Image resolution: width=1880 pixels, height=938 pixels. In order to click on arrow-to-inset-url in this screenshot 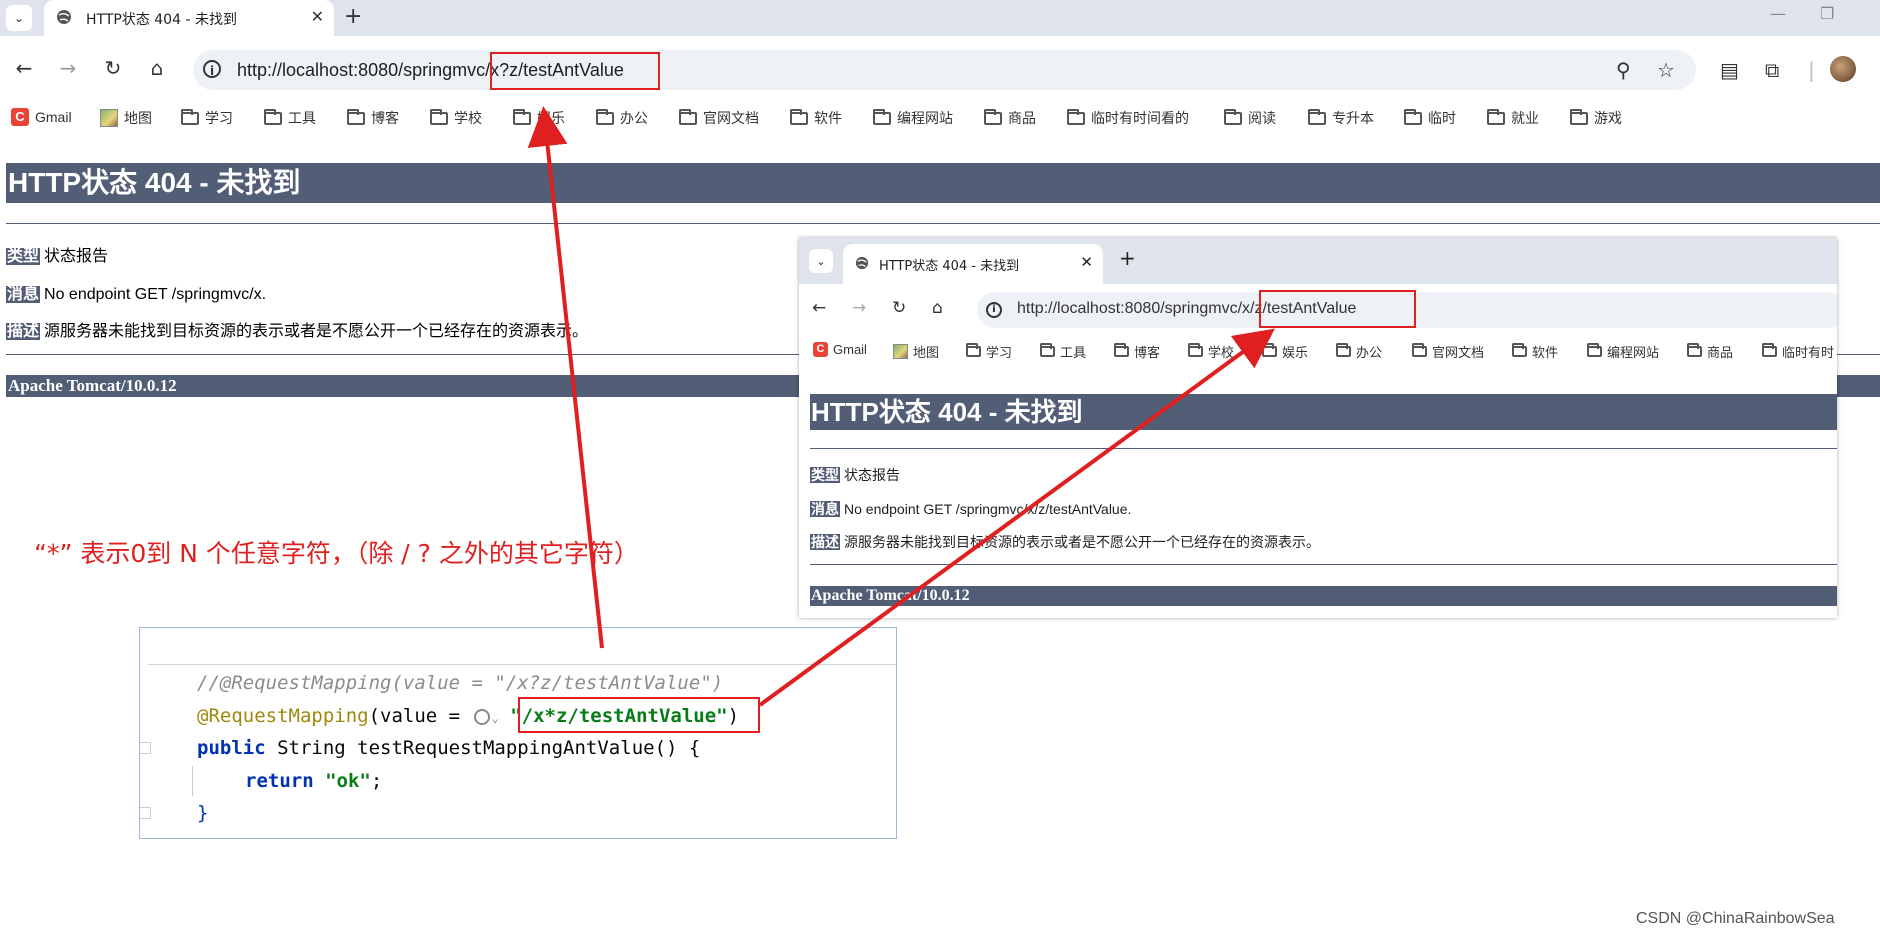, I will do `click(1016, 517)`.